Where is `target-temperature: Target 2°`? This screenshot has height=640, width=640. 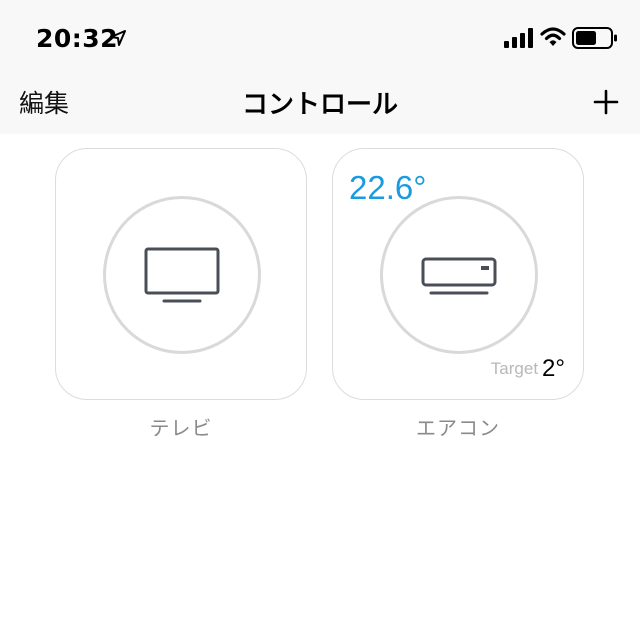
target-temperature: Target 2° is located at coordinates (528, 369).